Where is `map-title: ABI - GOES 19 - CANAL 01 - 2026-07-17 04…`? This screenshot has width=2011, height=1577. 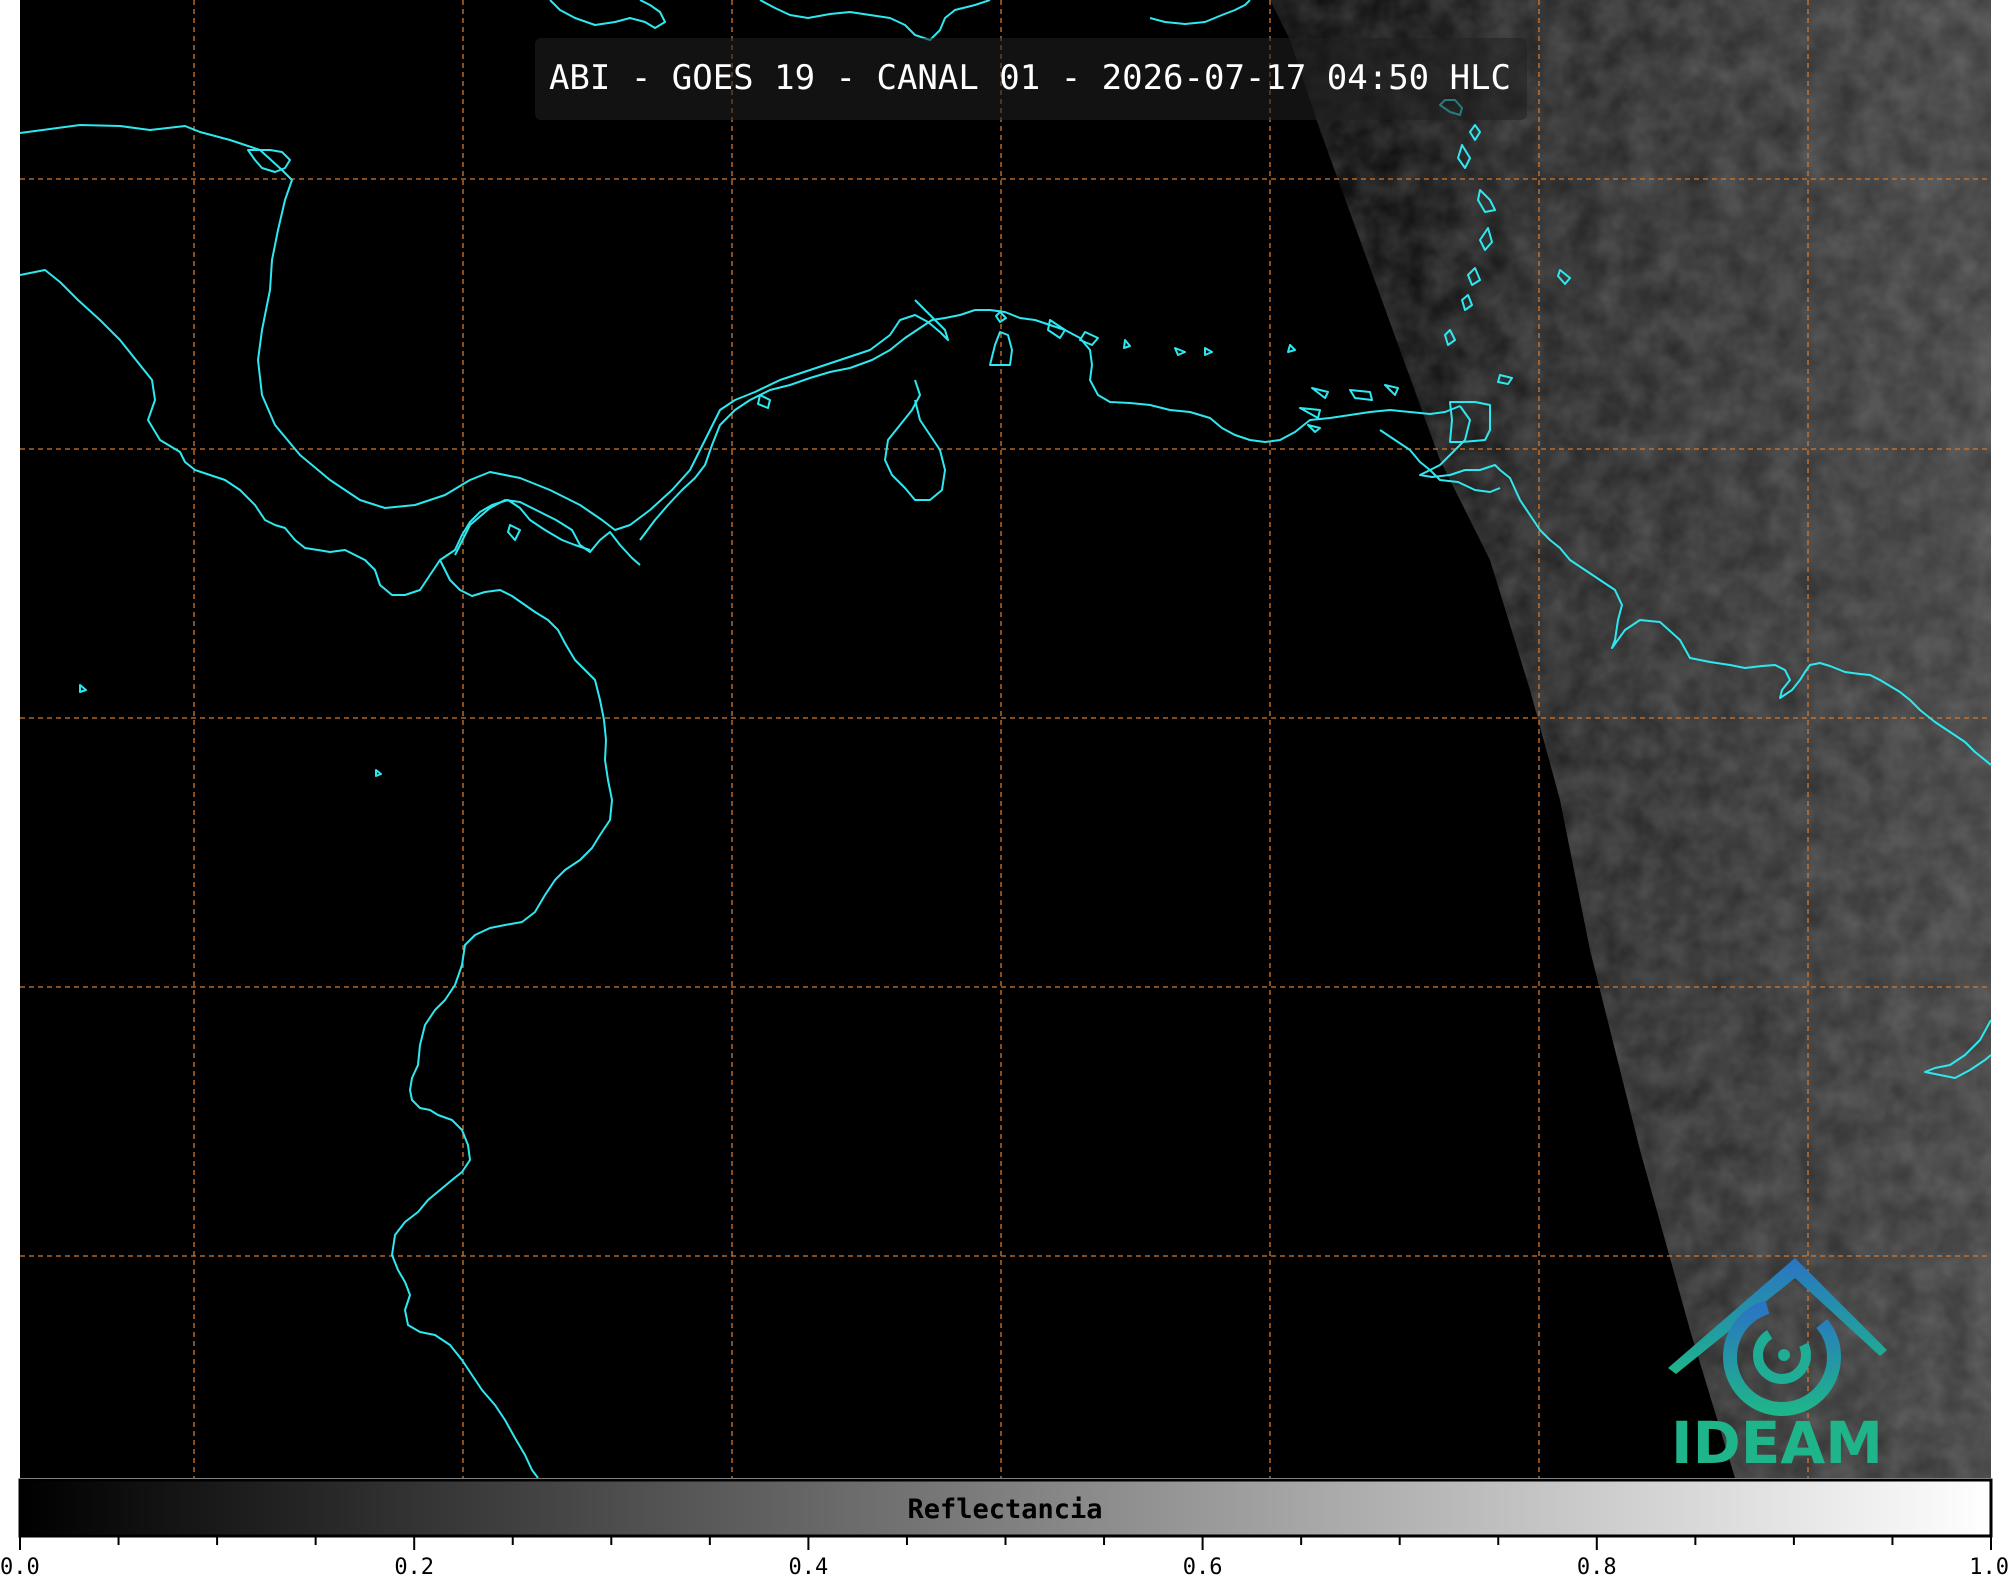
map-title: ABI - GOES 19 - CANAL 01 - 2026-07-17 04… is located at coordinates (1030, 78).